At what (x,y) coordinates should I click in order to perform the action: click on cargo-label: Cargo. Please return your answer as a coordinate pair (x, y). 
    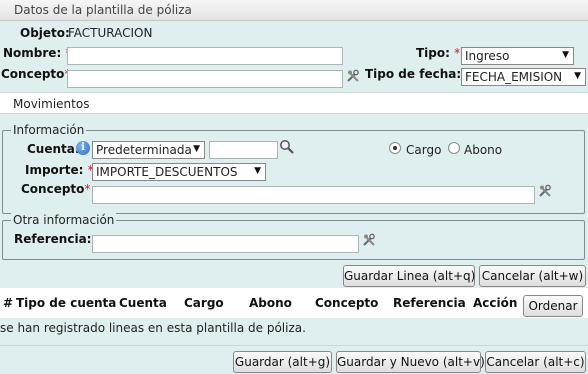
    Looking at the image, I should click on (424, 150).